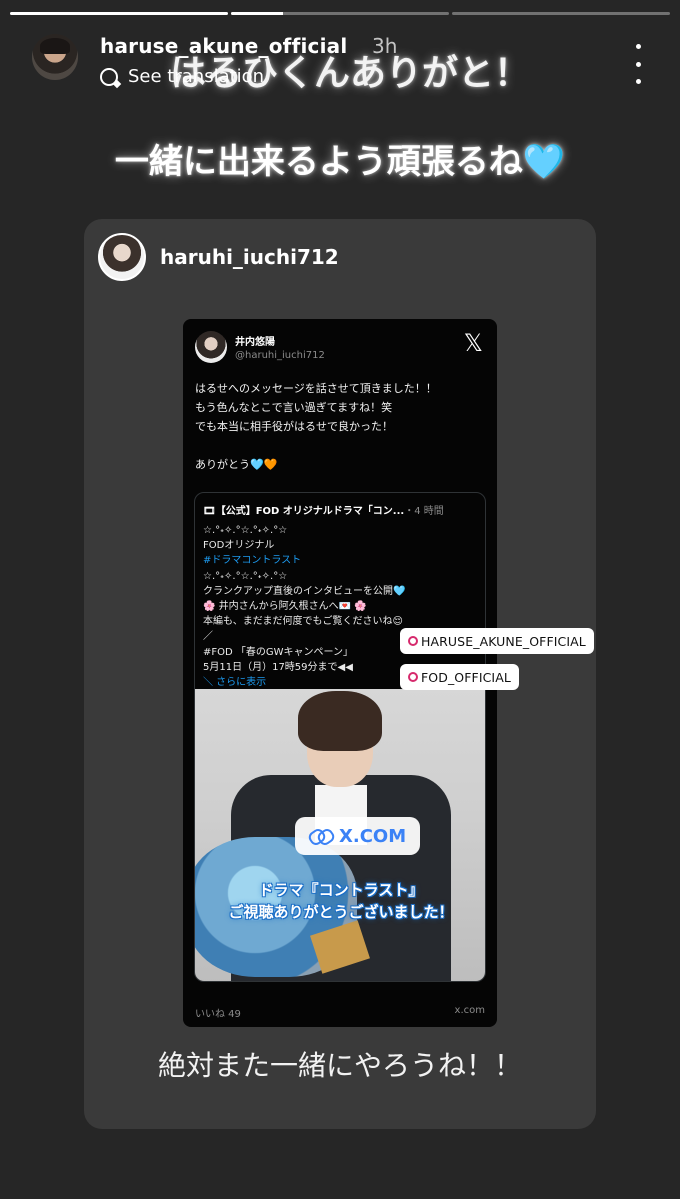  What do you see at coordinates (316, 388) in the screenshot?
I see `tweet-line: はるせへのメッセージを話させて頂きました！！` at bounding box center [316, 388].